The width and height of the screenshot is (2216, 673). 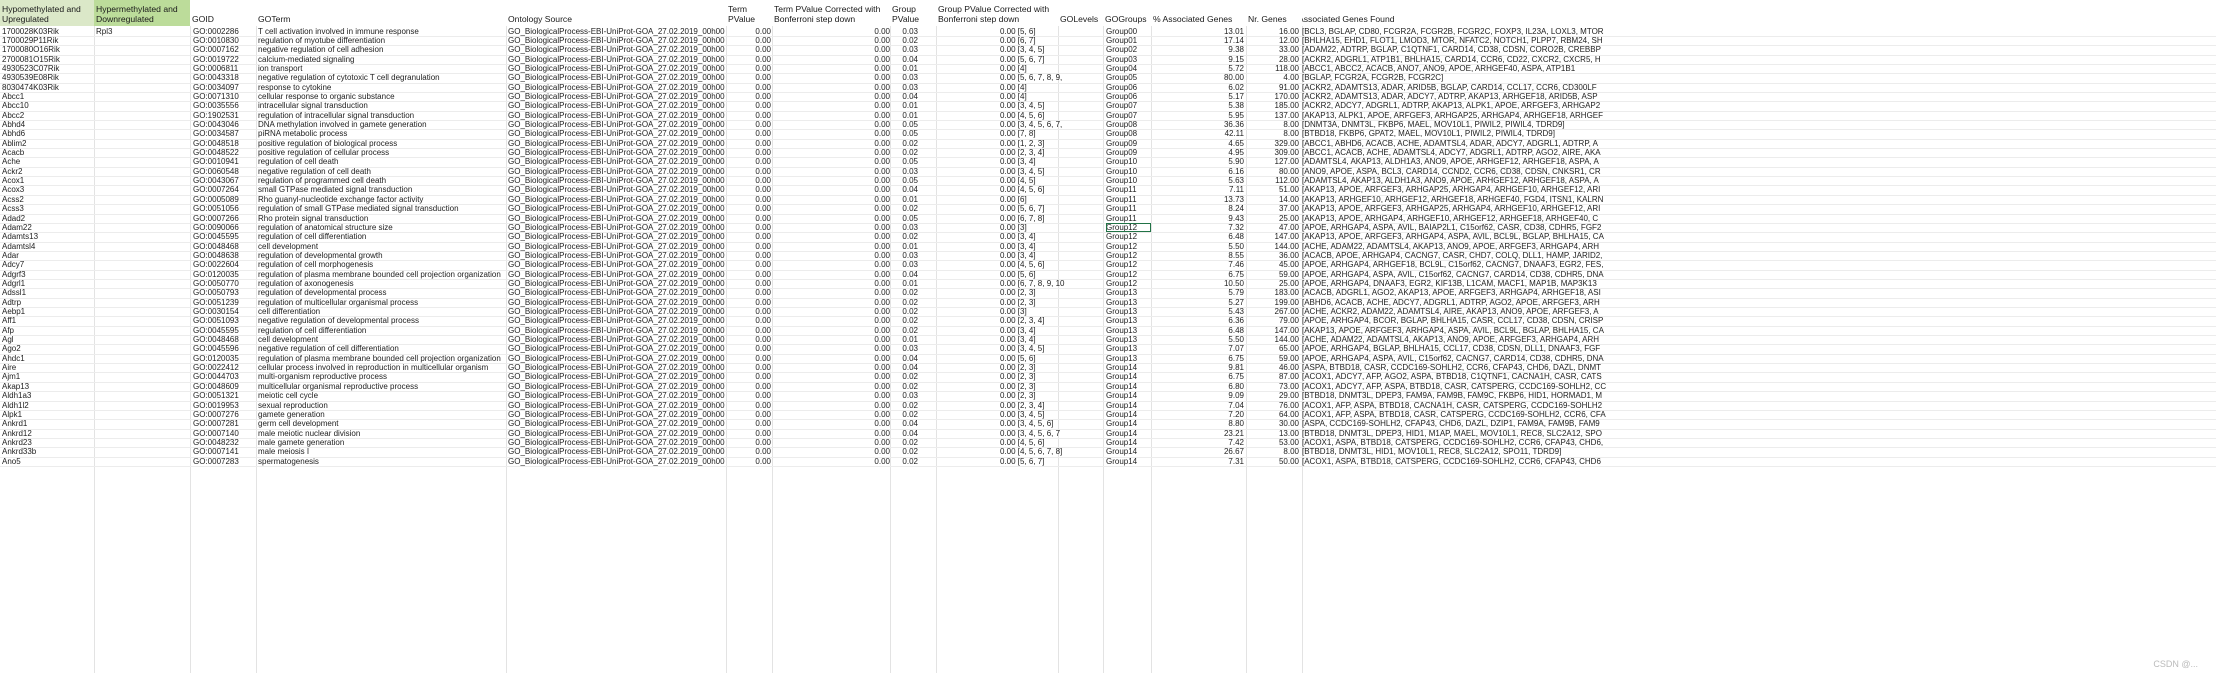 I want to click on table-cell: 0.00 [4, 5, 6], so click(x=1051, y=264).